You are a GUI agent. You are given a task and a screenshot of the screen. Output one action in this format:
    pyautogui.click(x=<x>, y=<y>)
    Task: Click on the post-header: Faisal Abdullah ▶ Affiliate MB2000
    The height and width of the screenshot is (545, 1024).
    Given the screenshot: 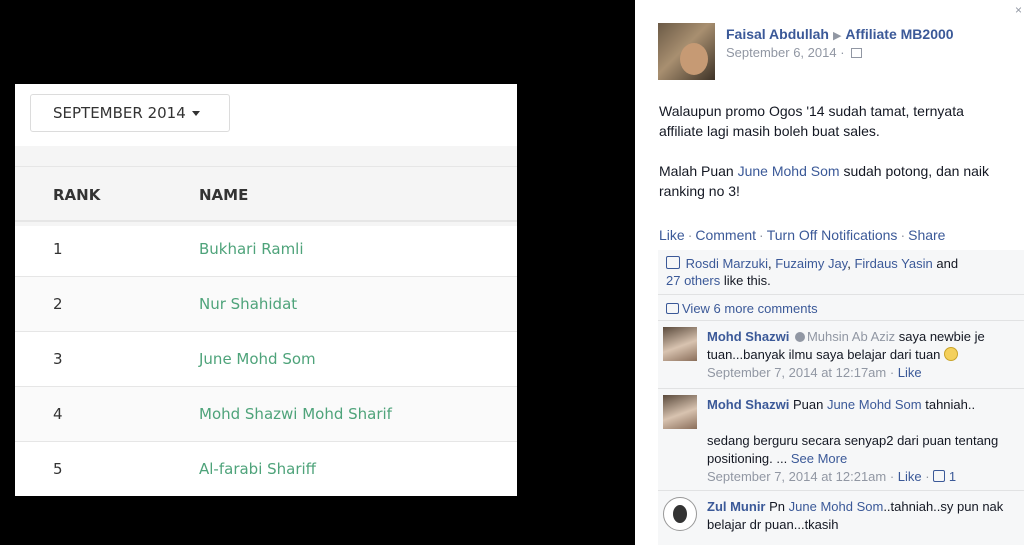 What is the action you would take?
    pyautogui.click(x=840, y=34)
    